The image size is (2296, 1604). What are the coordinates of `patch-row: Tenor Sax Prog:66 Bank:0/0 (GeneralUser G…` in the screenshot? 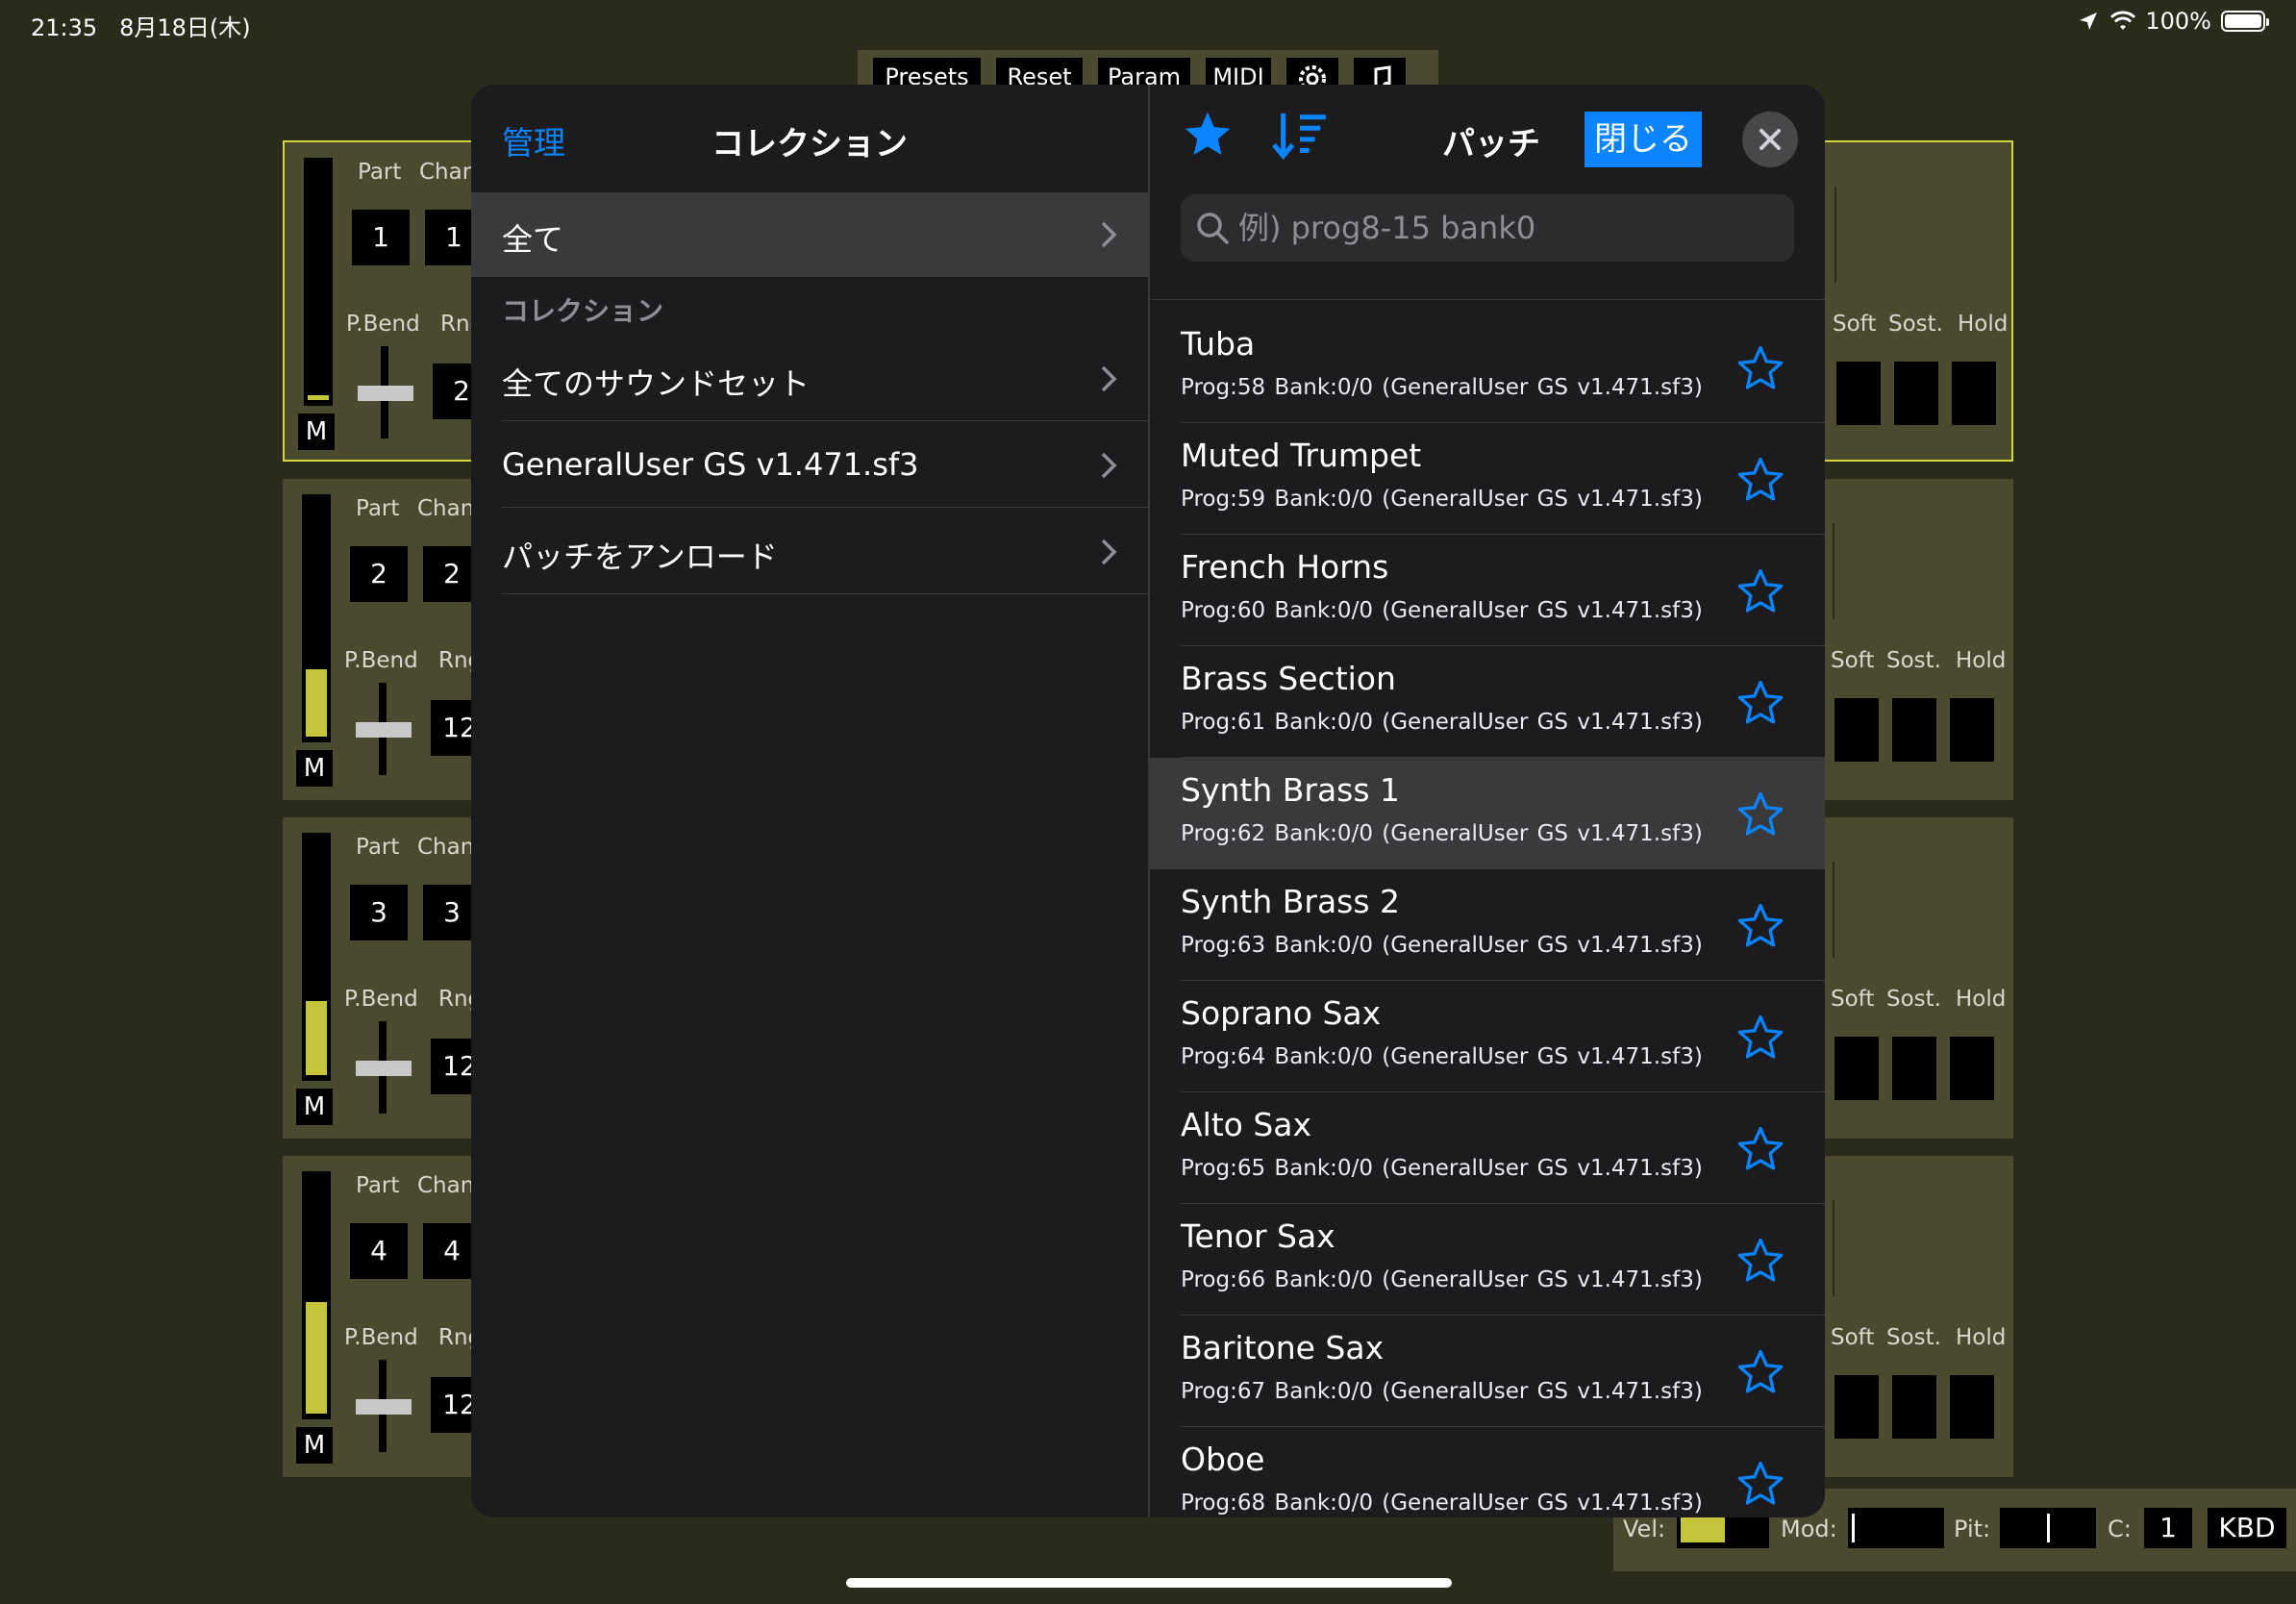 It's located at (1487, 1260).